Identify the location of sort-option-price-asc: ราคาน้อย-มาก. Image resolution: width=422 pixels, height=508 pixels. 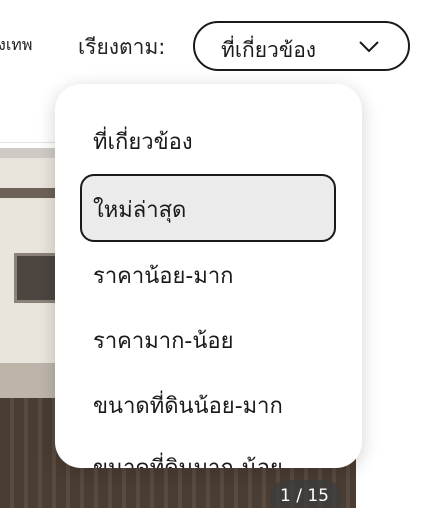
(208, 274).